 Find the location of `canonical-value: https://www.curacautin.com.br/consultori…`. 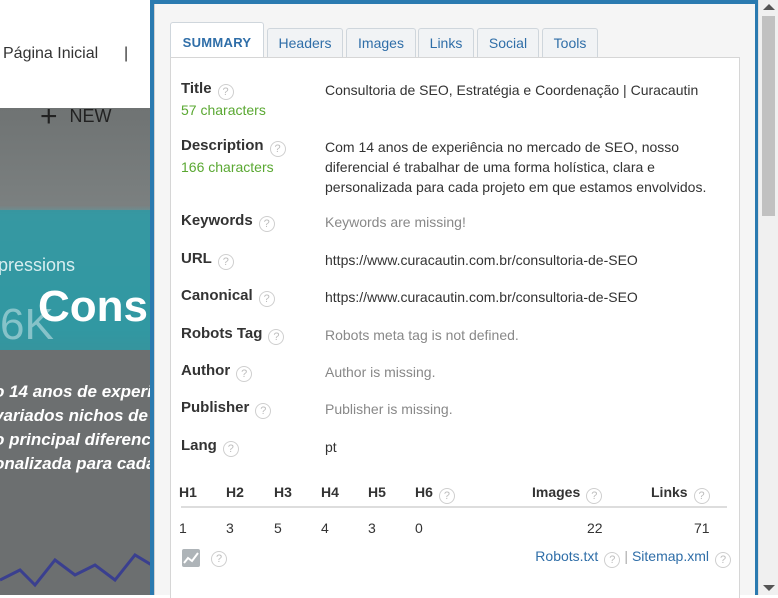

canonical-value: https://www.curacautin.com.br/consultori… is located at coordinates (481, 297).